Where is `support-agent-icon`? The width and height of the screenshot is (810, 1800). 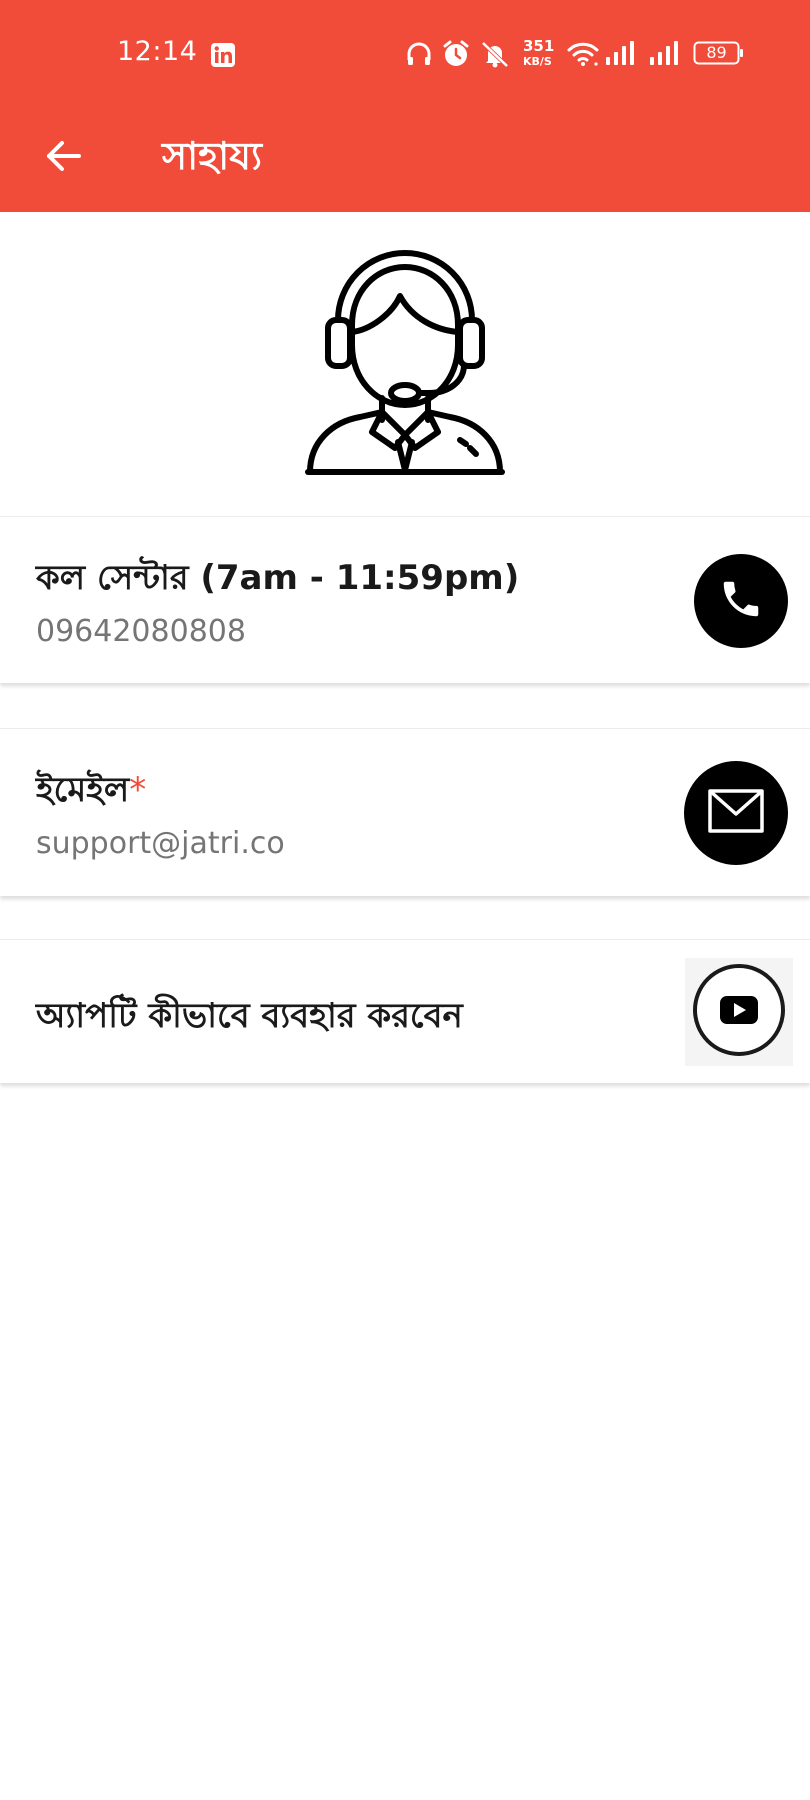
support-agent-icon is located at coordinates (405, 362).